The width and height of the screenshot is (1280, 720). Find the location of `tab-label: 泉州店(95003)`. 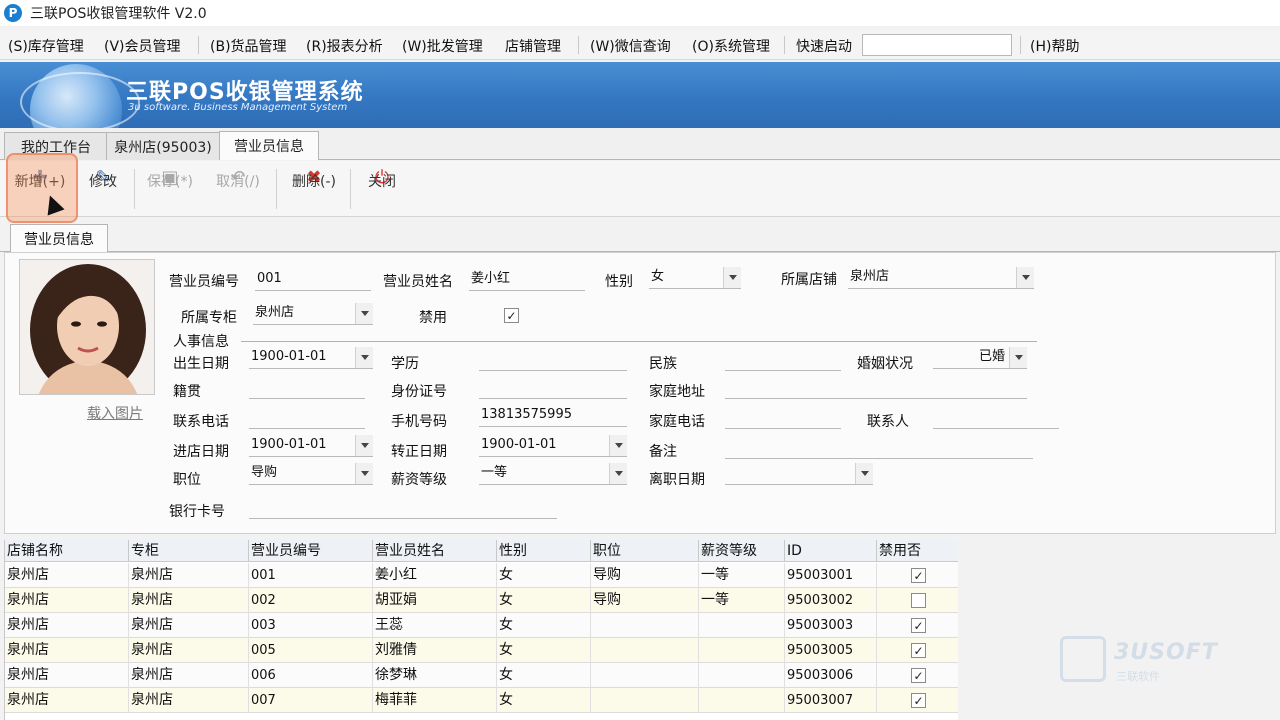

tab-label: 泉州店(95003) is located at coordinates (163, 147).